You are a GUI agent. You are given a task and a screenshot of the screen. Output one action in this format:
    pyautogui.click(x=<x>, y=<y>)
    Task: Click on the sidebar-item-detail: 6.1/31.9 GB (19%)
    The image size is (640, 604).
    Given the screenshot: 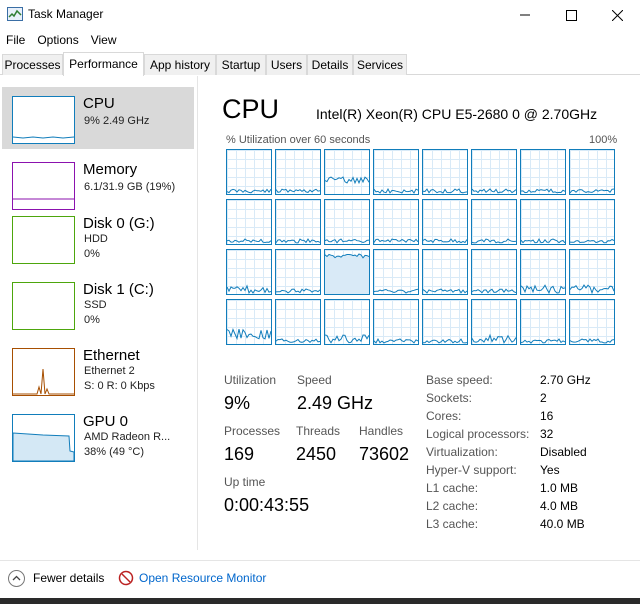 What is the action you would take?
    pyautogui.click(x=130, y=187)
    